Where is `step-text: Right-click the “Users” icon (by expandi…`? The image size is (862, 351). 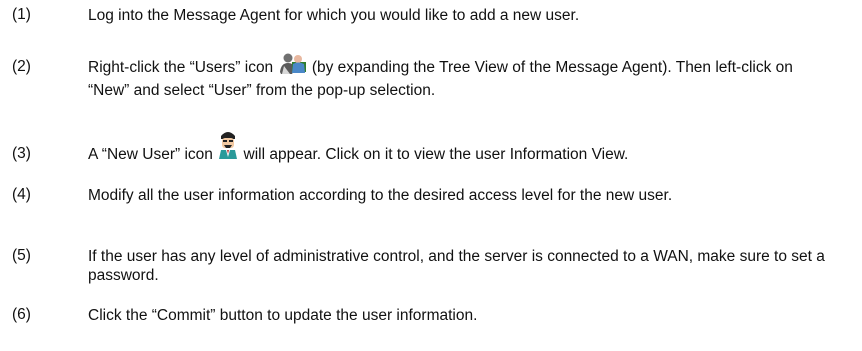
step-text: Right-click the “Users” icon (by expandi… is located at coordinates (460, 76).